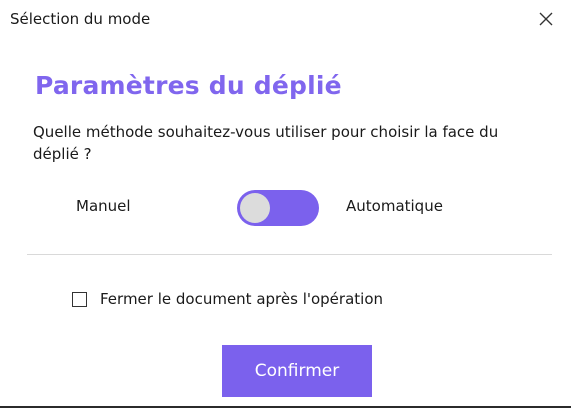 The image size is (571, 408). Describe the element at coordinates (103, 206) in the screenshot. I see `manual-label: Manuel` at that location.